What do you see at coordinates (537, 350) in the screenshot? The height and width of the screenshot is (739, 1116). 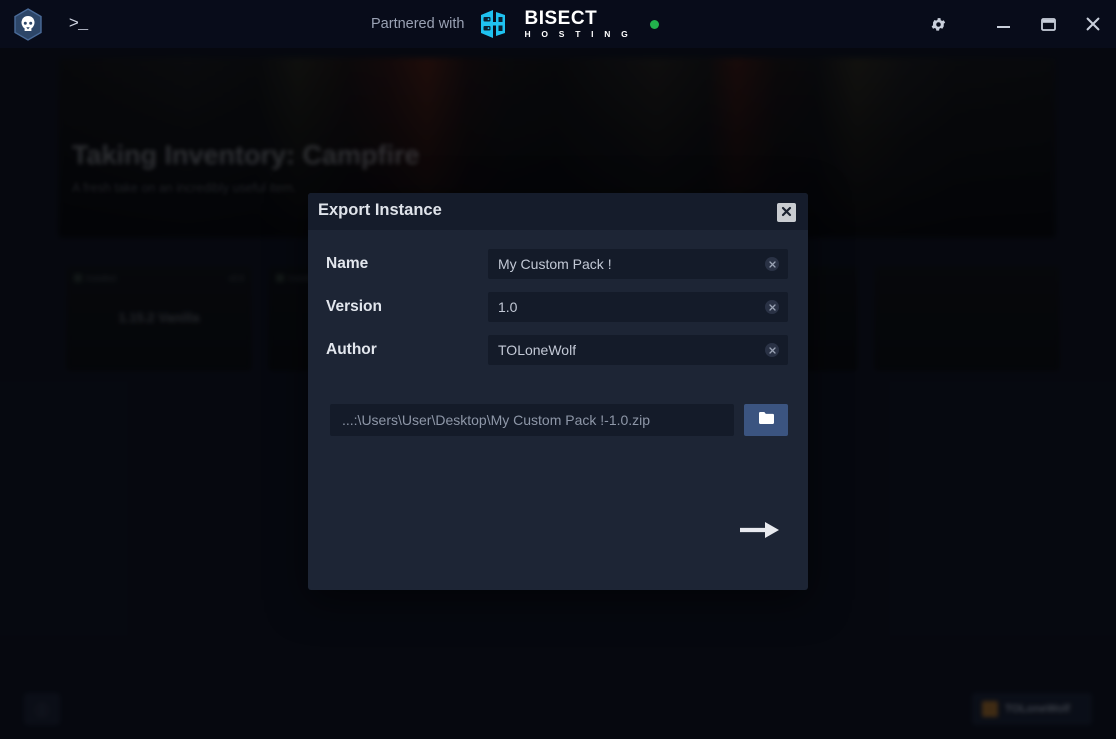 I see `author-value: TOLoneWolf` at bounding box center [537, 350].